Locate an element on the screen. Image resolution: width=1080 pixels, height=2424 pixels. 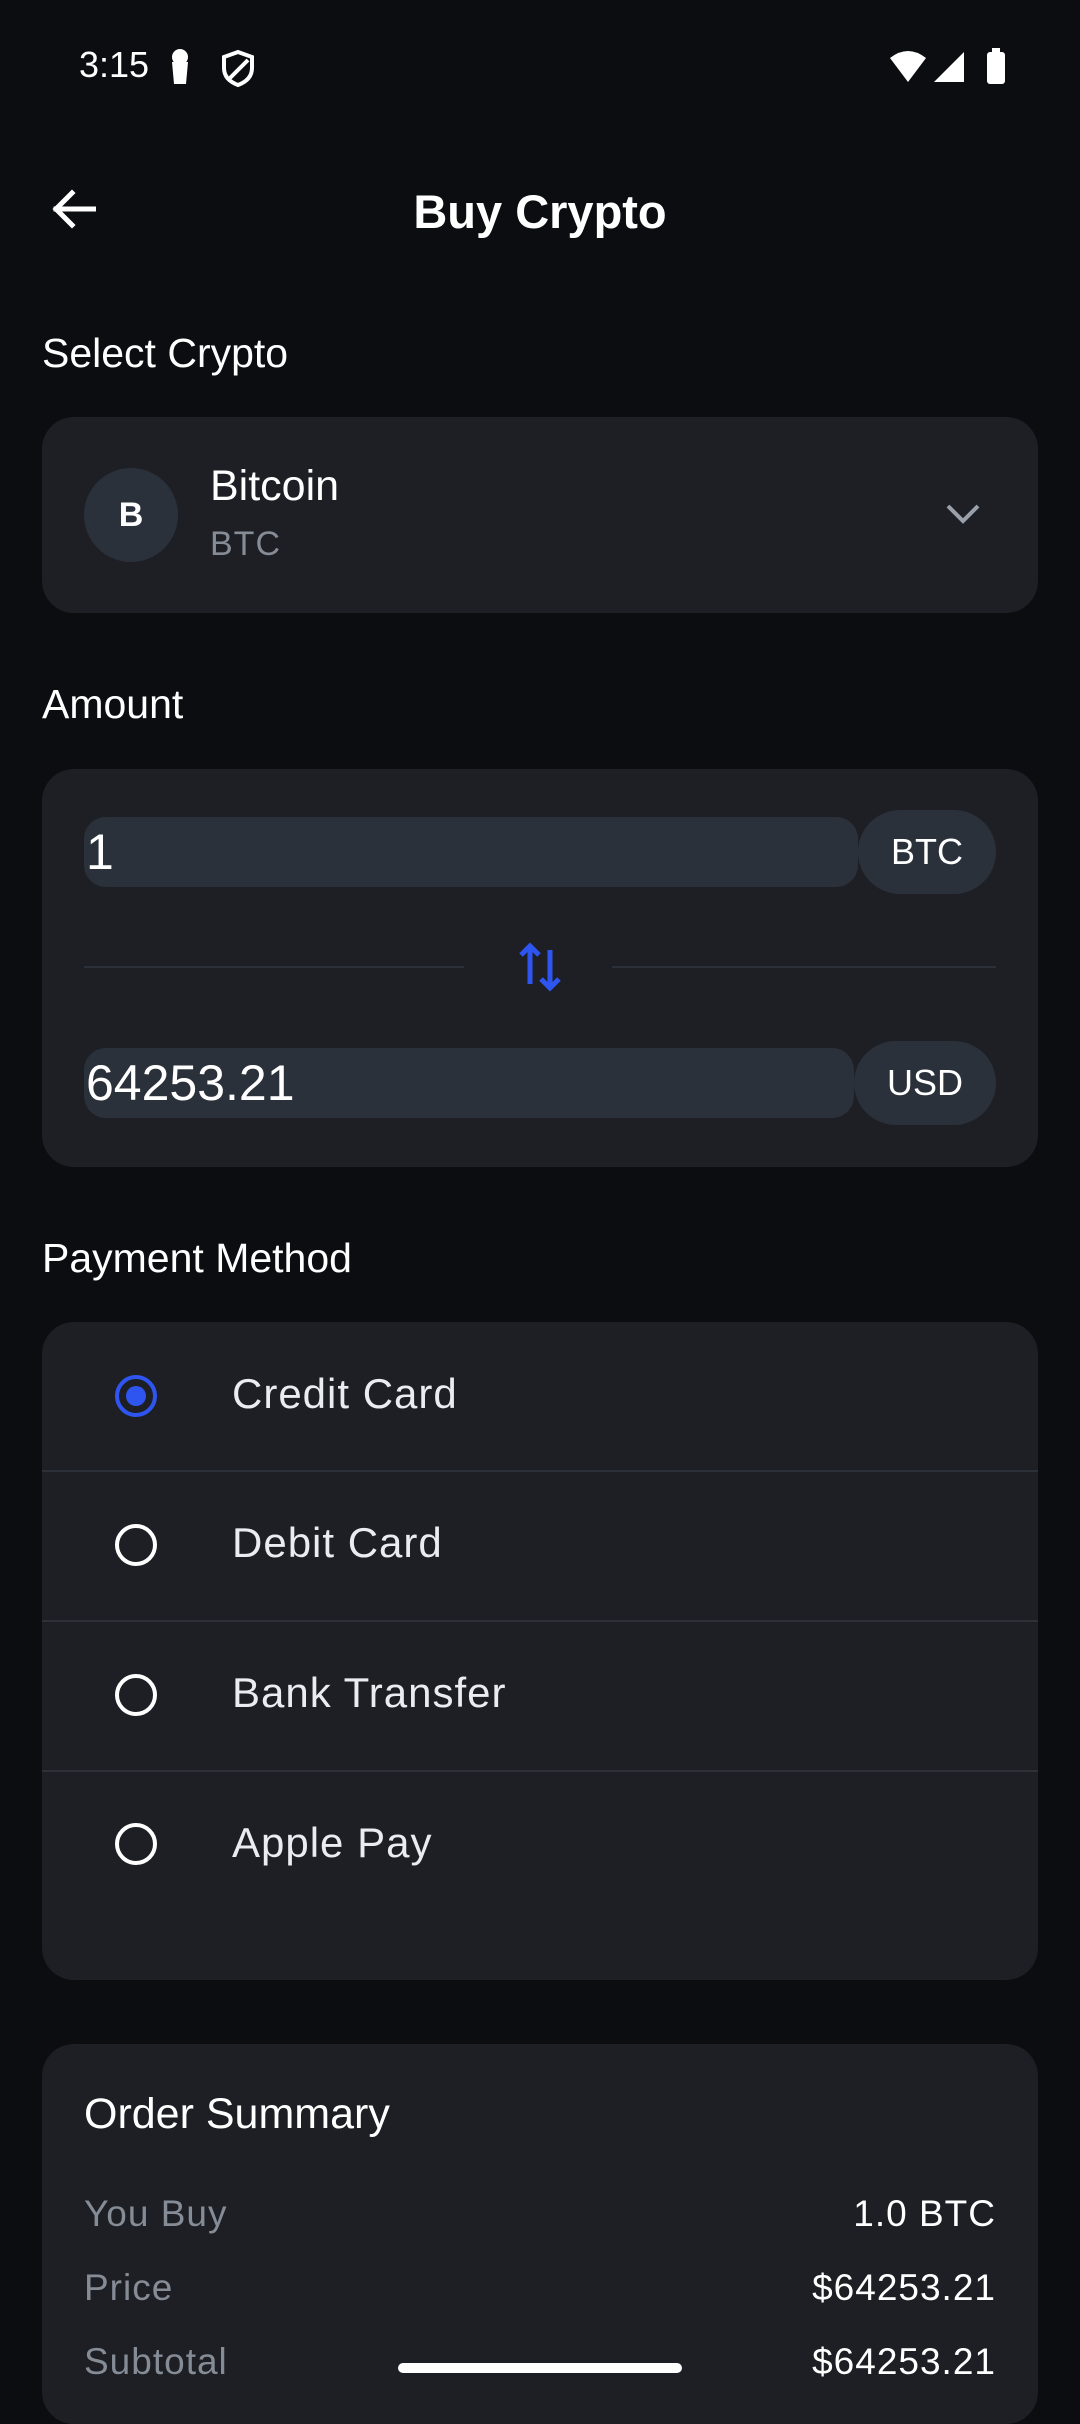
coin-avatar: B is located at coordinates (131, 515).